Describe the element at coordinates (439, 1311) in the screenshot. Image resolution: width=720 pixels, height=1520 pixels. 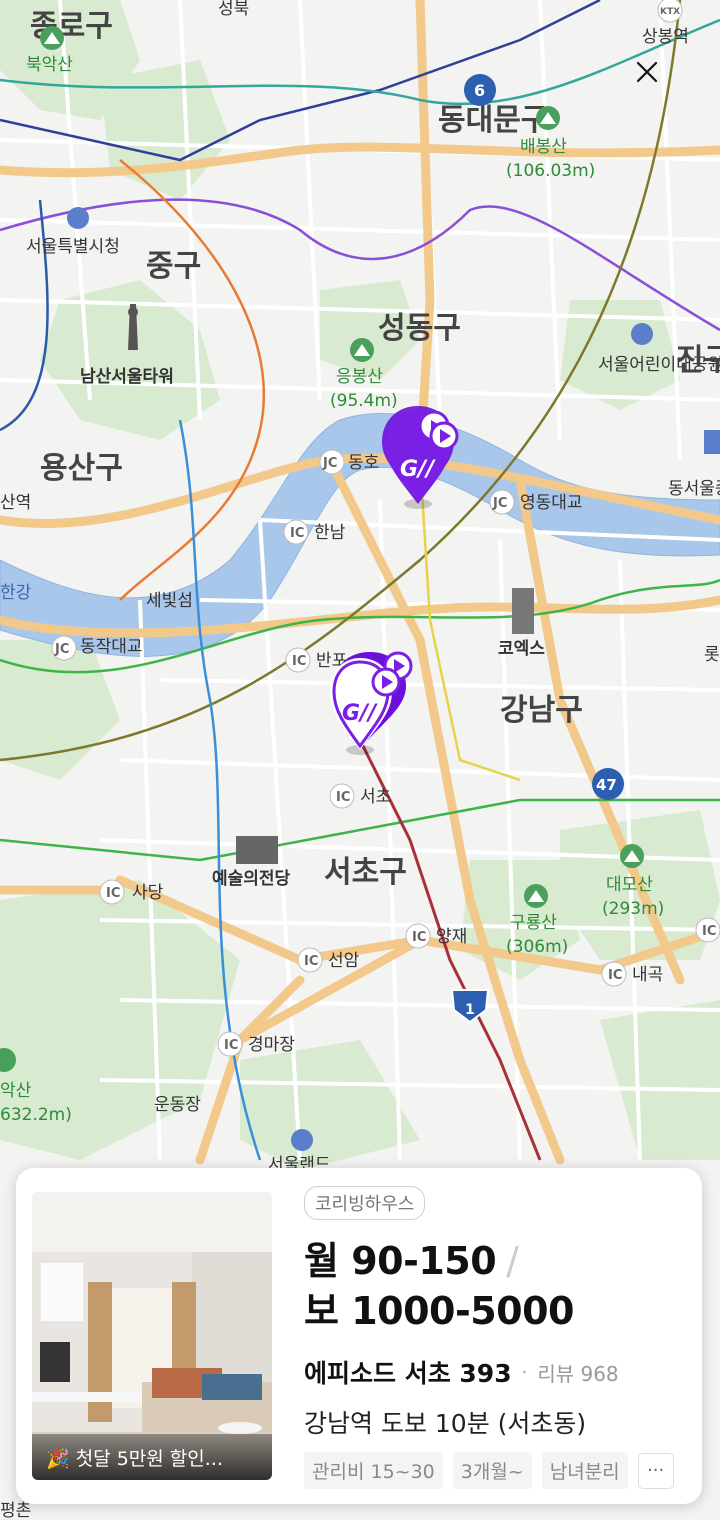
I see `price-deposit: 보 1000-5000` at that location.